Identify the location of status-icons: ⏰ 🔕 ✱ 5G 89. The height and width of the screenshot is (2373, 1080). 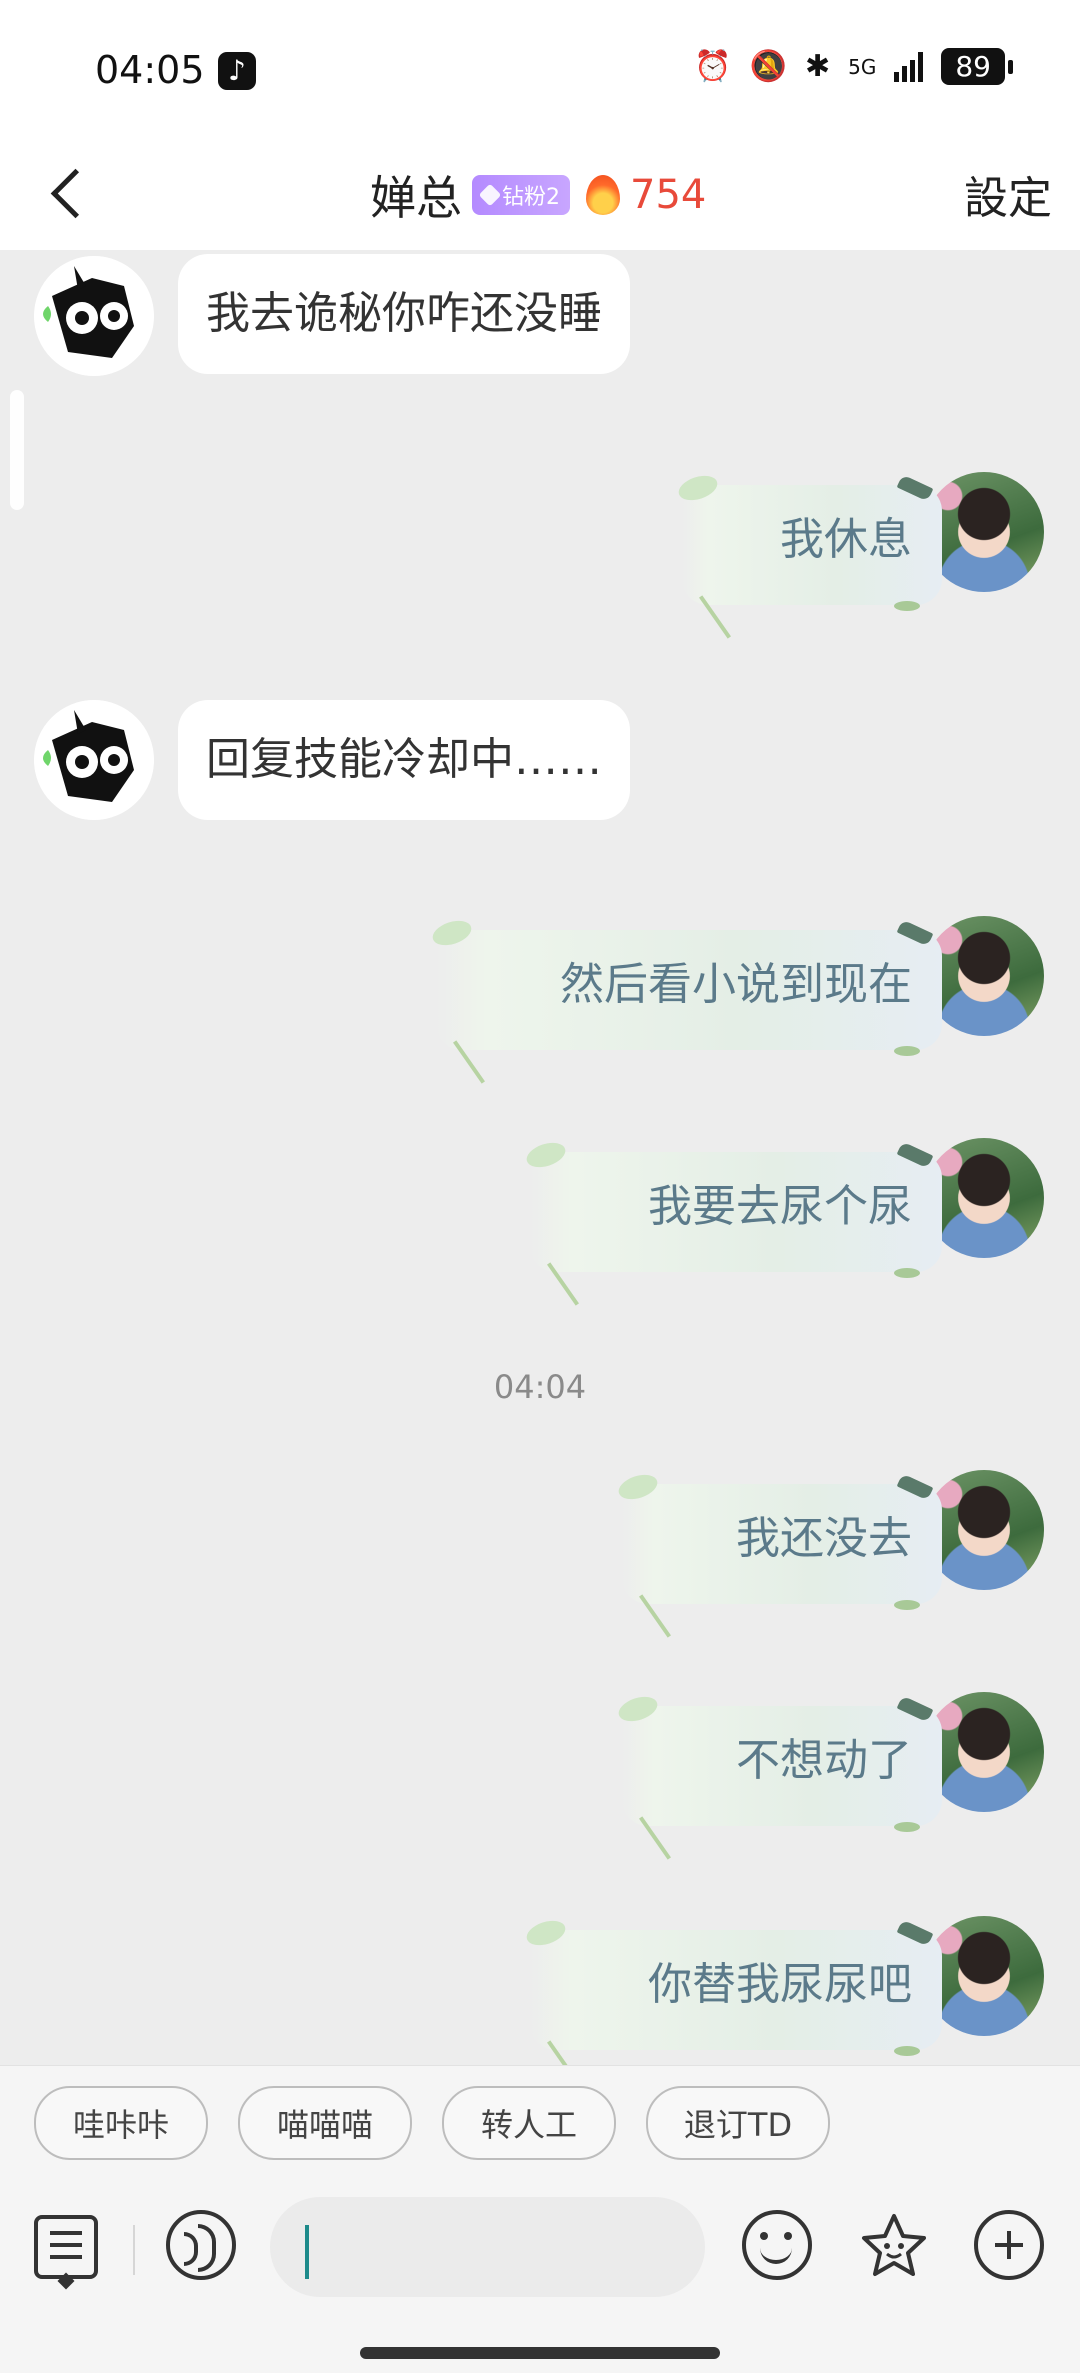
(853, 66).